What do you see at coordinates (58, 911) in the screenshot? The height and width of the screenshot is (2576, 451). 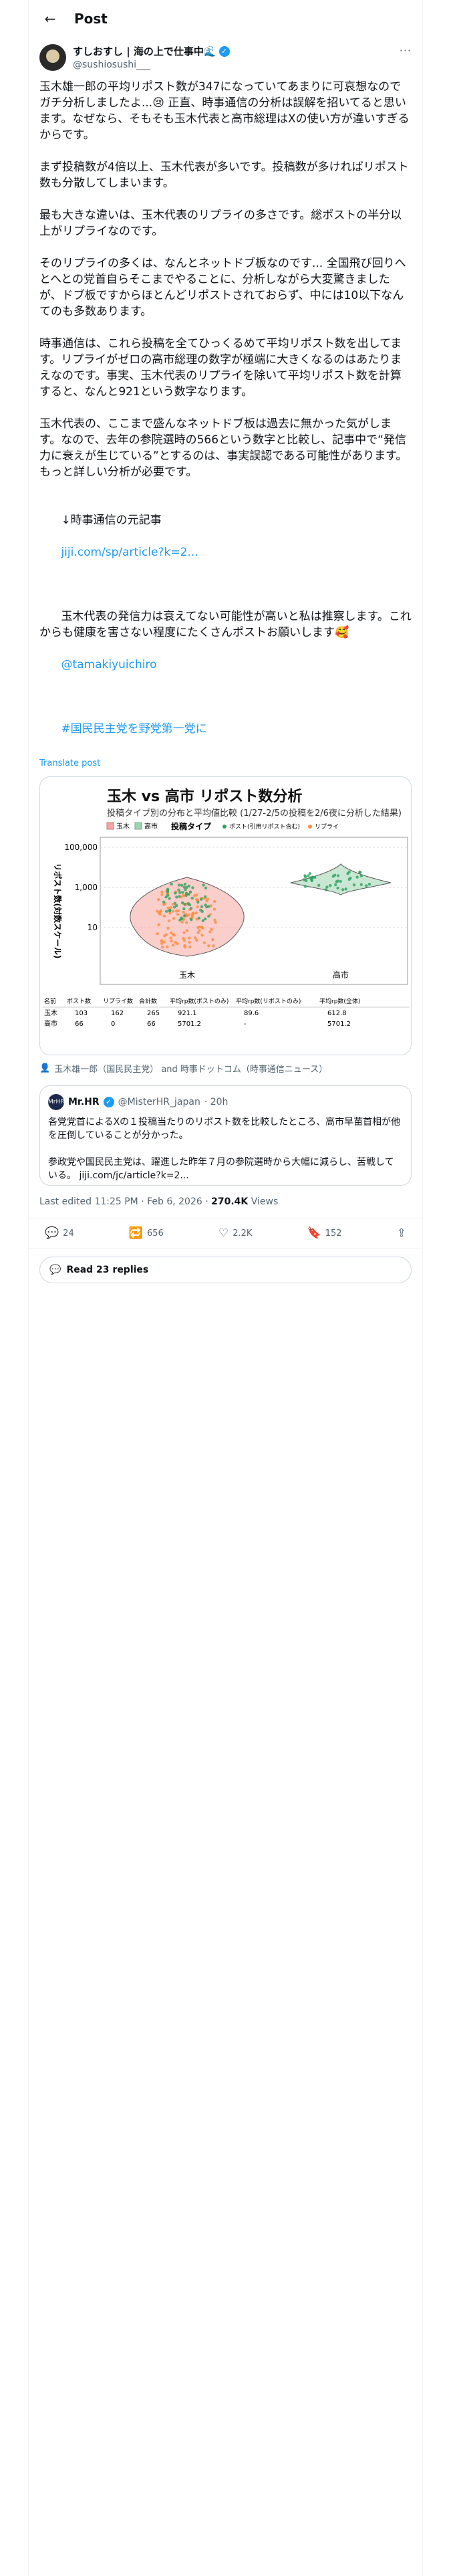 I see `y-axis-label: リポスト数(対数スケール)` at bounding box center [58, 911].